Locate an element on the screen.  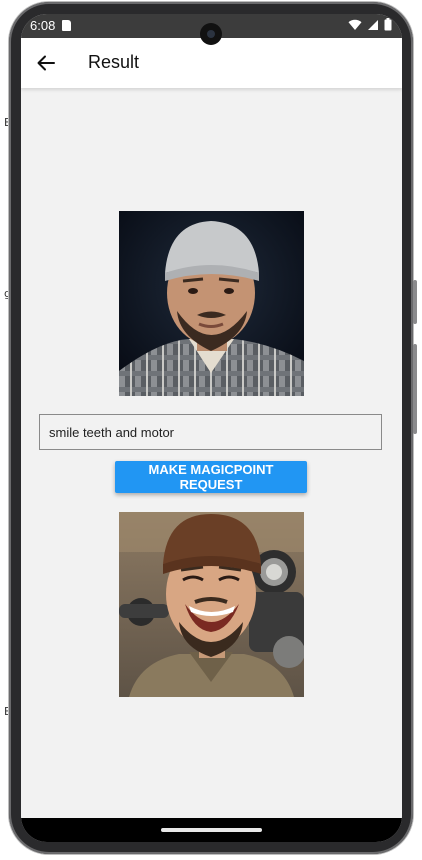
battery-icon is located at coordinates (388, 24).